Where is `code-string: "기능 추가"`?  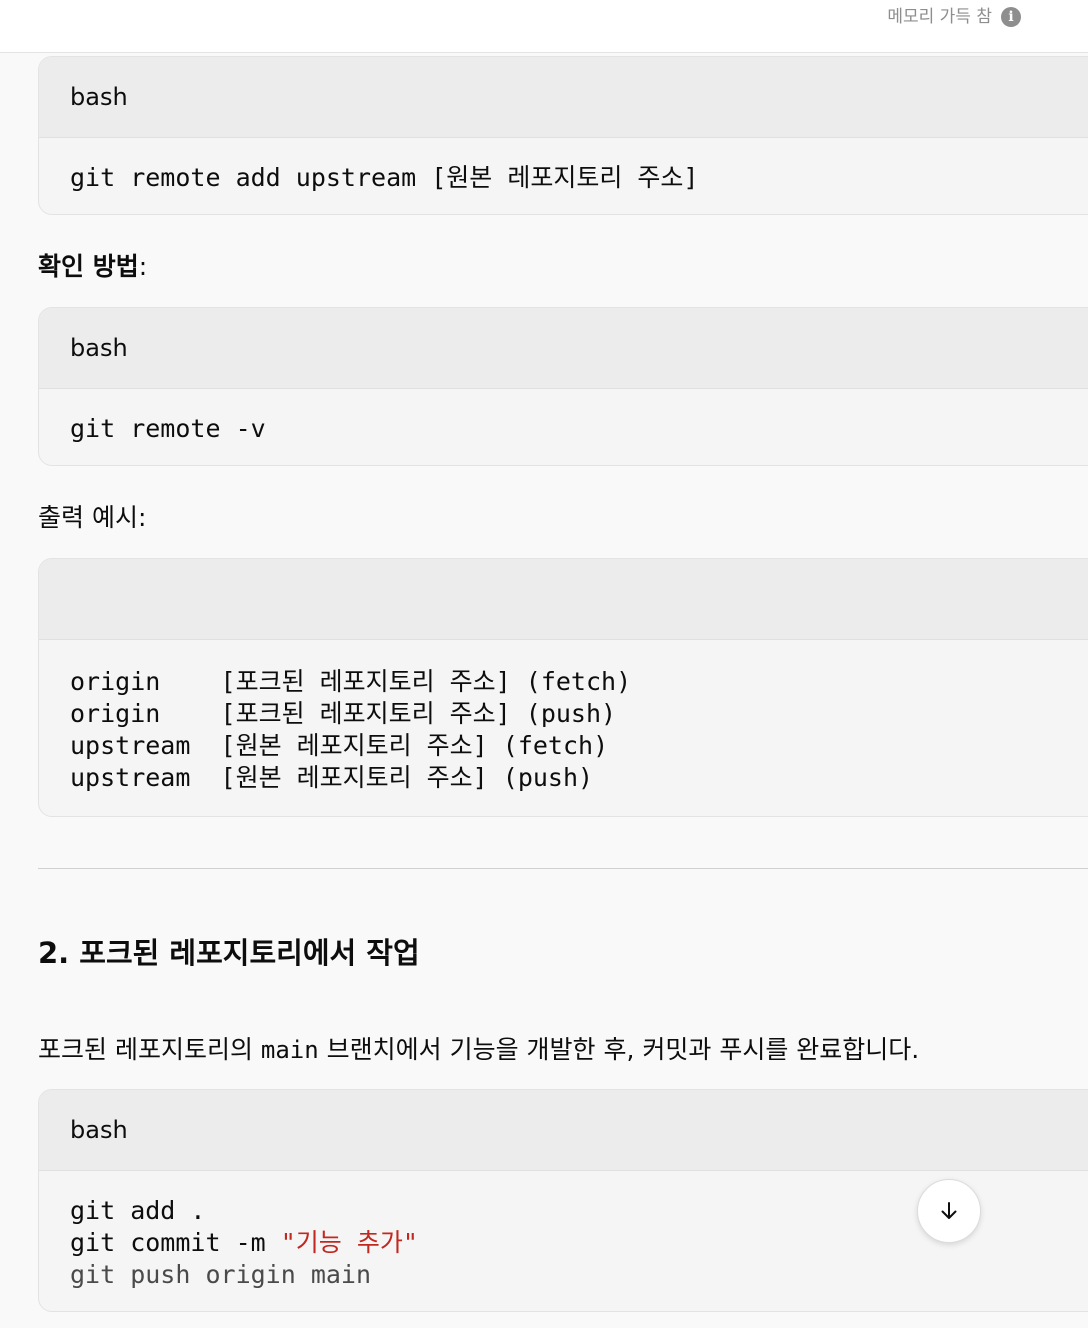
code-string: "기능 추가" is located at coordinates (349, 1242).